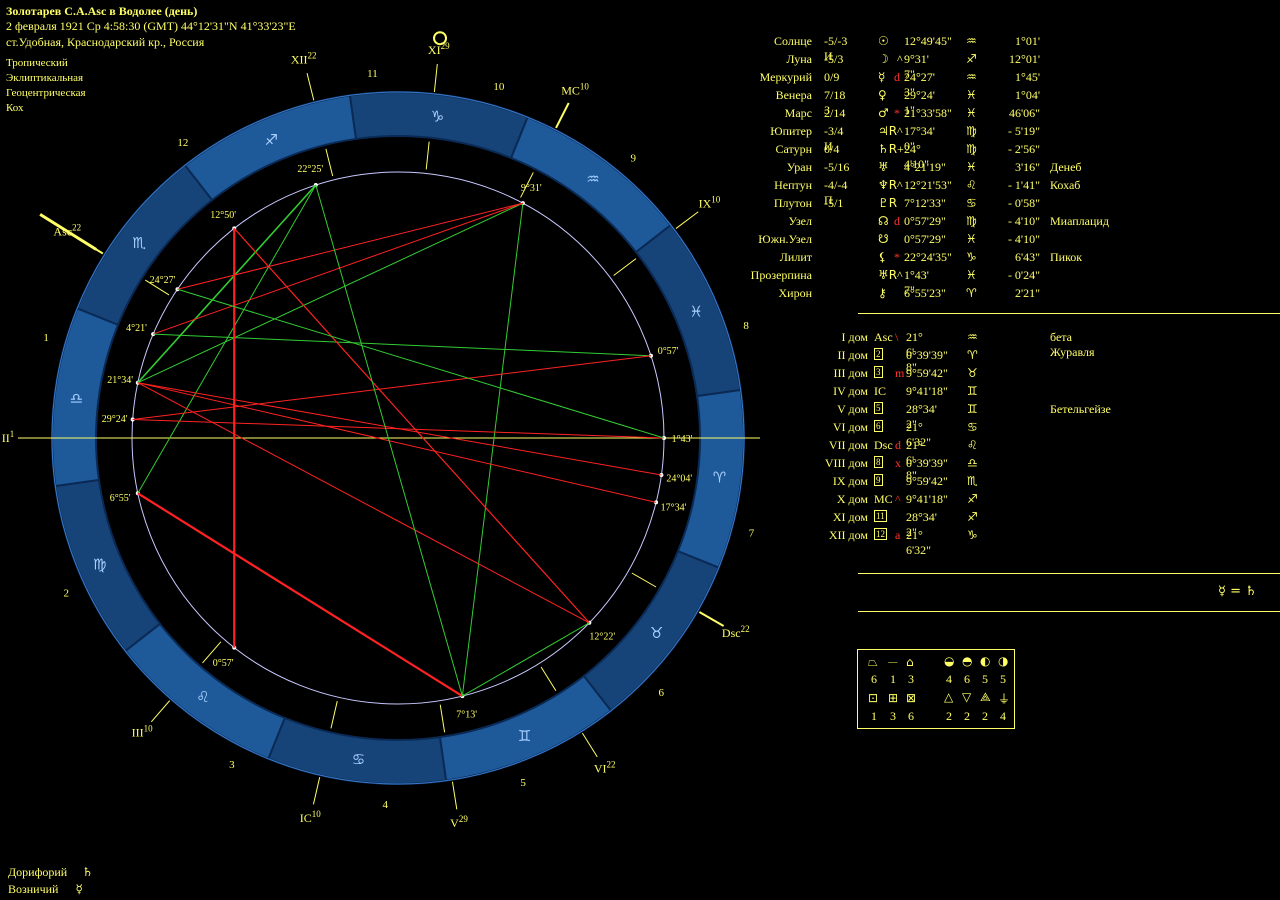 This screenshot has width=1280, height=900. Describe the element at coordinates (1237, 591) in the screenshot. I see `relation-text: ☿ = ♄` at that location.